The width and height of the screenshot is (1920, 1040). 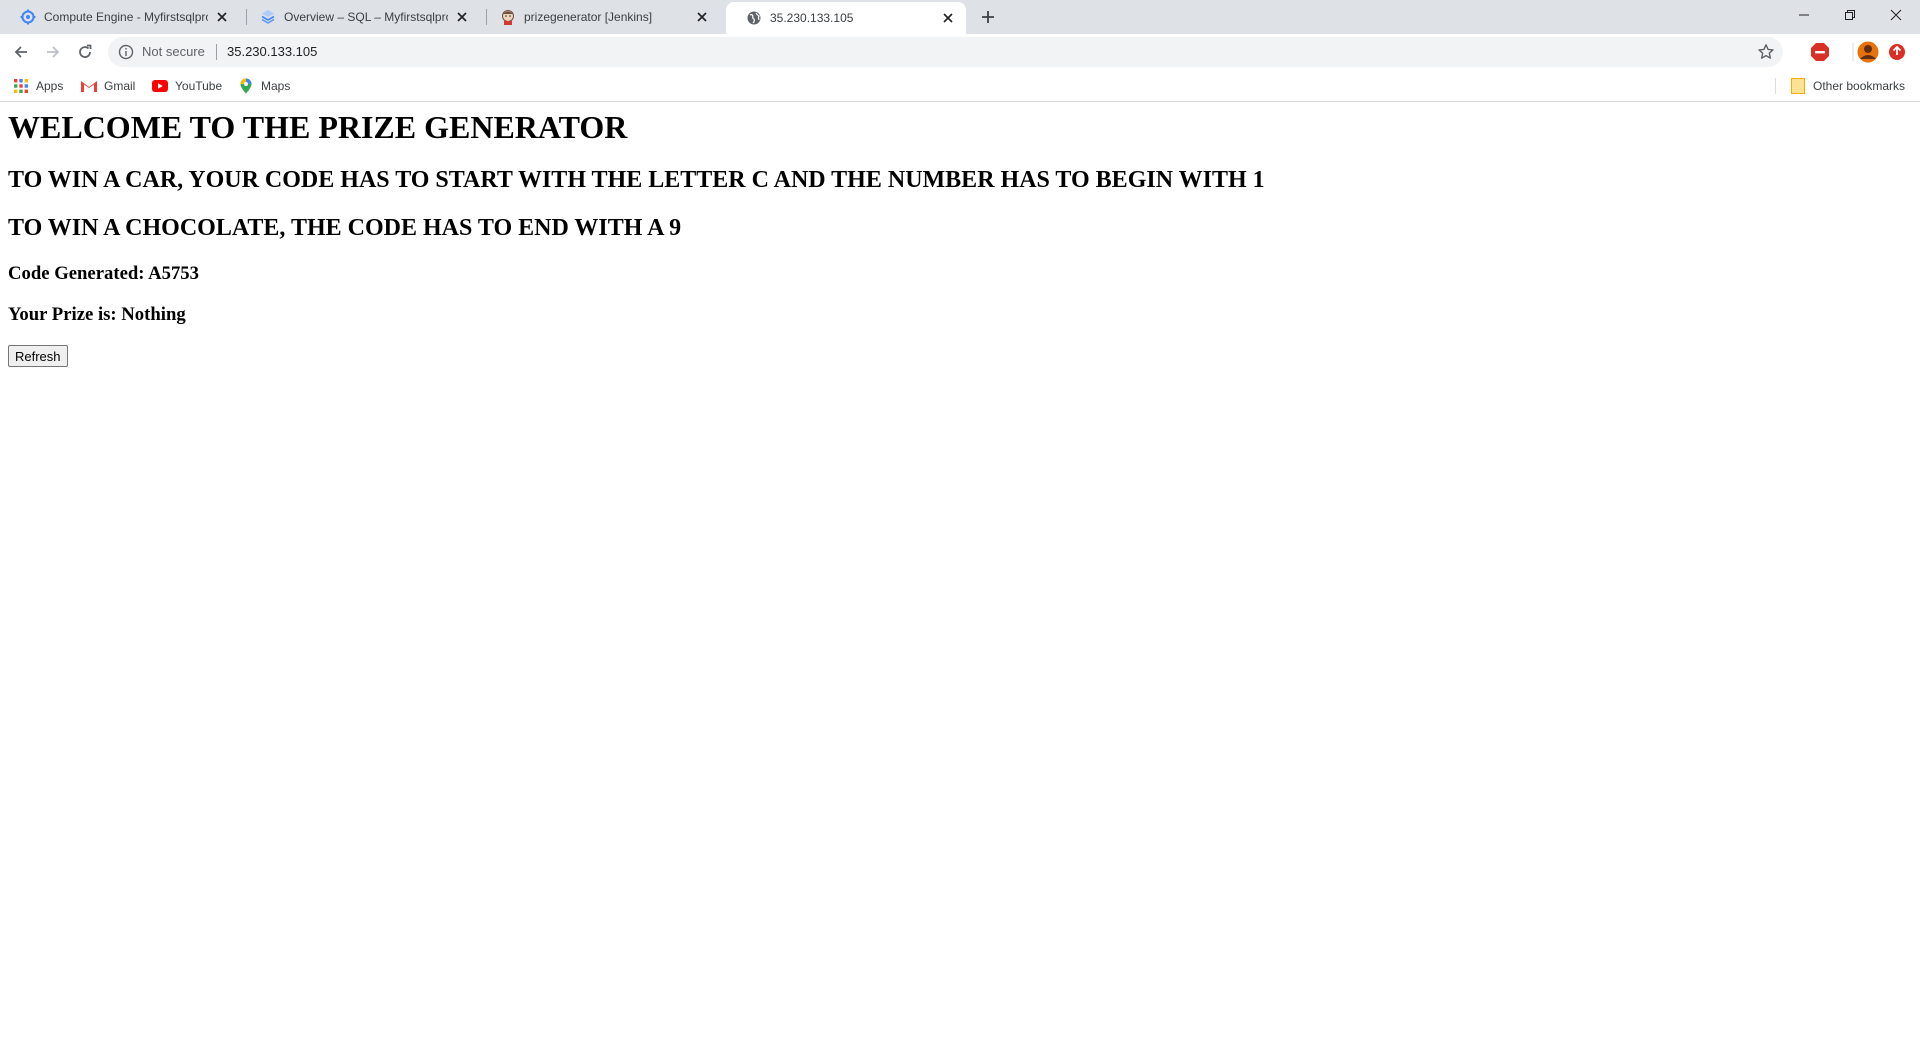 I want to click on bookmark-apps: Apps, so click(x=38, y=86).